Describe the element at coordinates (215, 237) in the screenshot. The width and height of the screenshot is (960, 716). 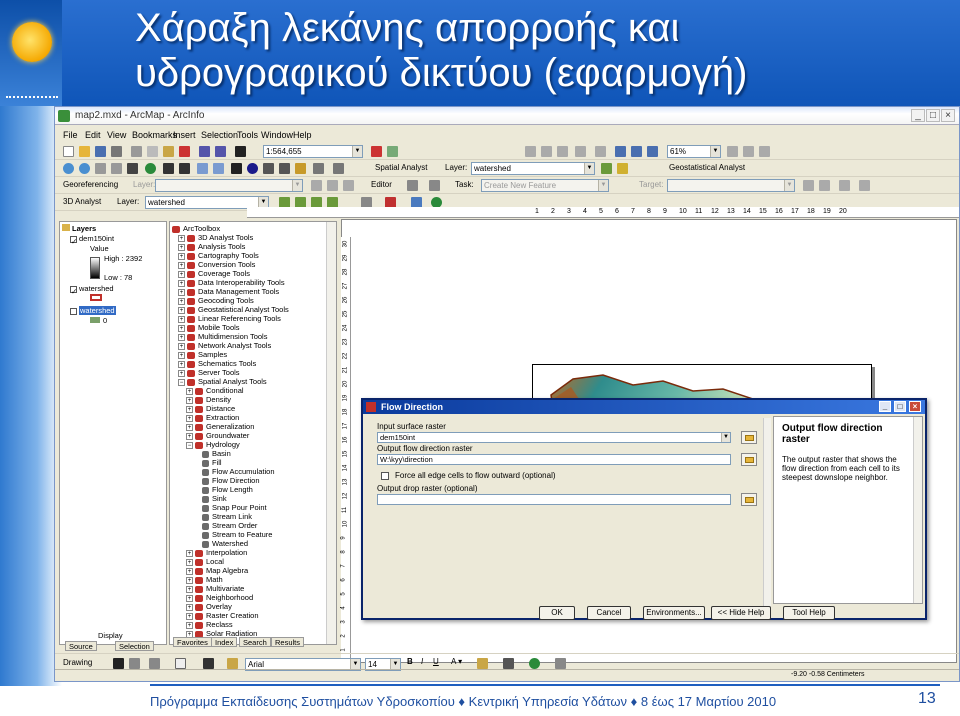
I see `toolbox-item: +3D Analyst Tools` at that location.